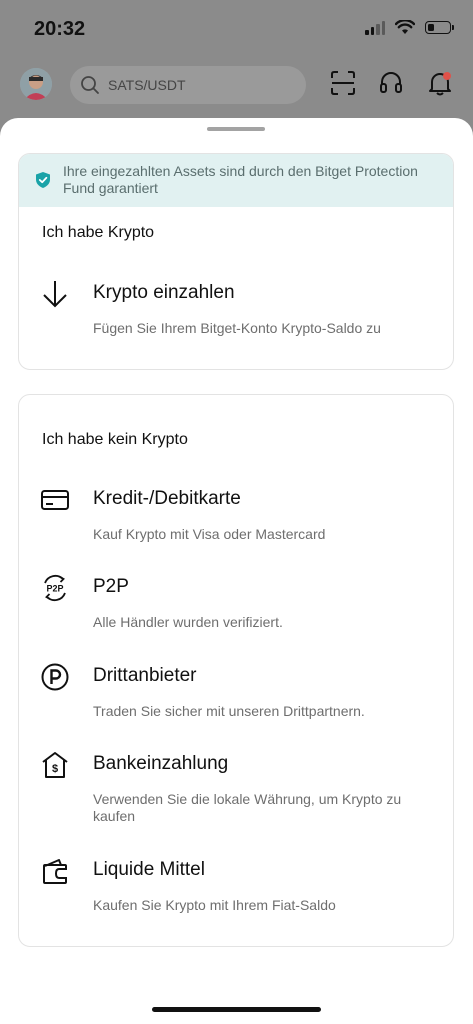 This screenshot has width=473, height=1024. I want to click on option-description: Alle Händler wurden verifiziert., so click(188, 622).